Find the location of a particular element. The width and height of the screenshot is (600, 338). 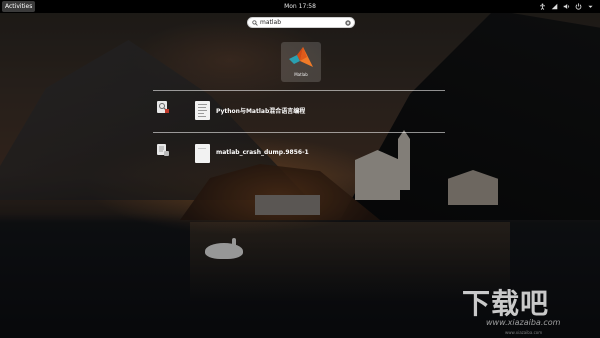

file-result-name: matlab_crash_dump.9856-1 is located at coordinates (262, 152).